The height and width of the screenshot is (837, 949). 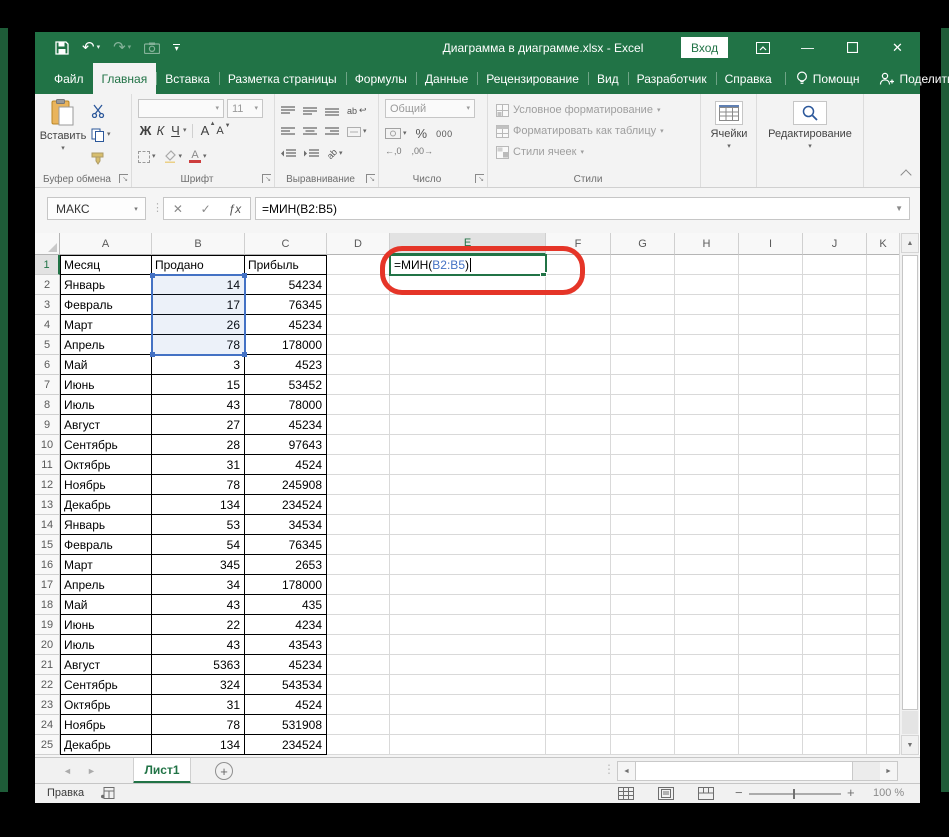 I want to click on align-bottom-icon, so click(x=332, y=111).